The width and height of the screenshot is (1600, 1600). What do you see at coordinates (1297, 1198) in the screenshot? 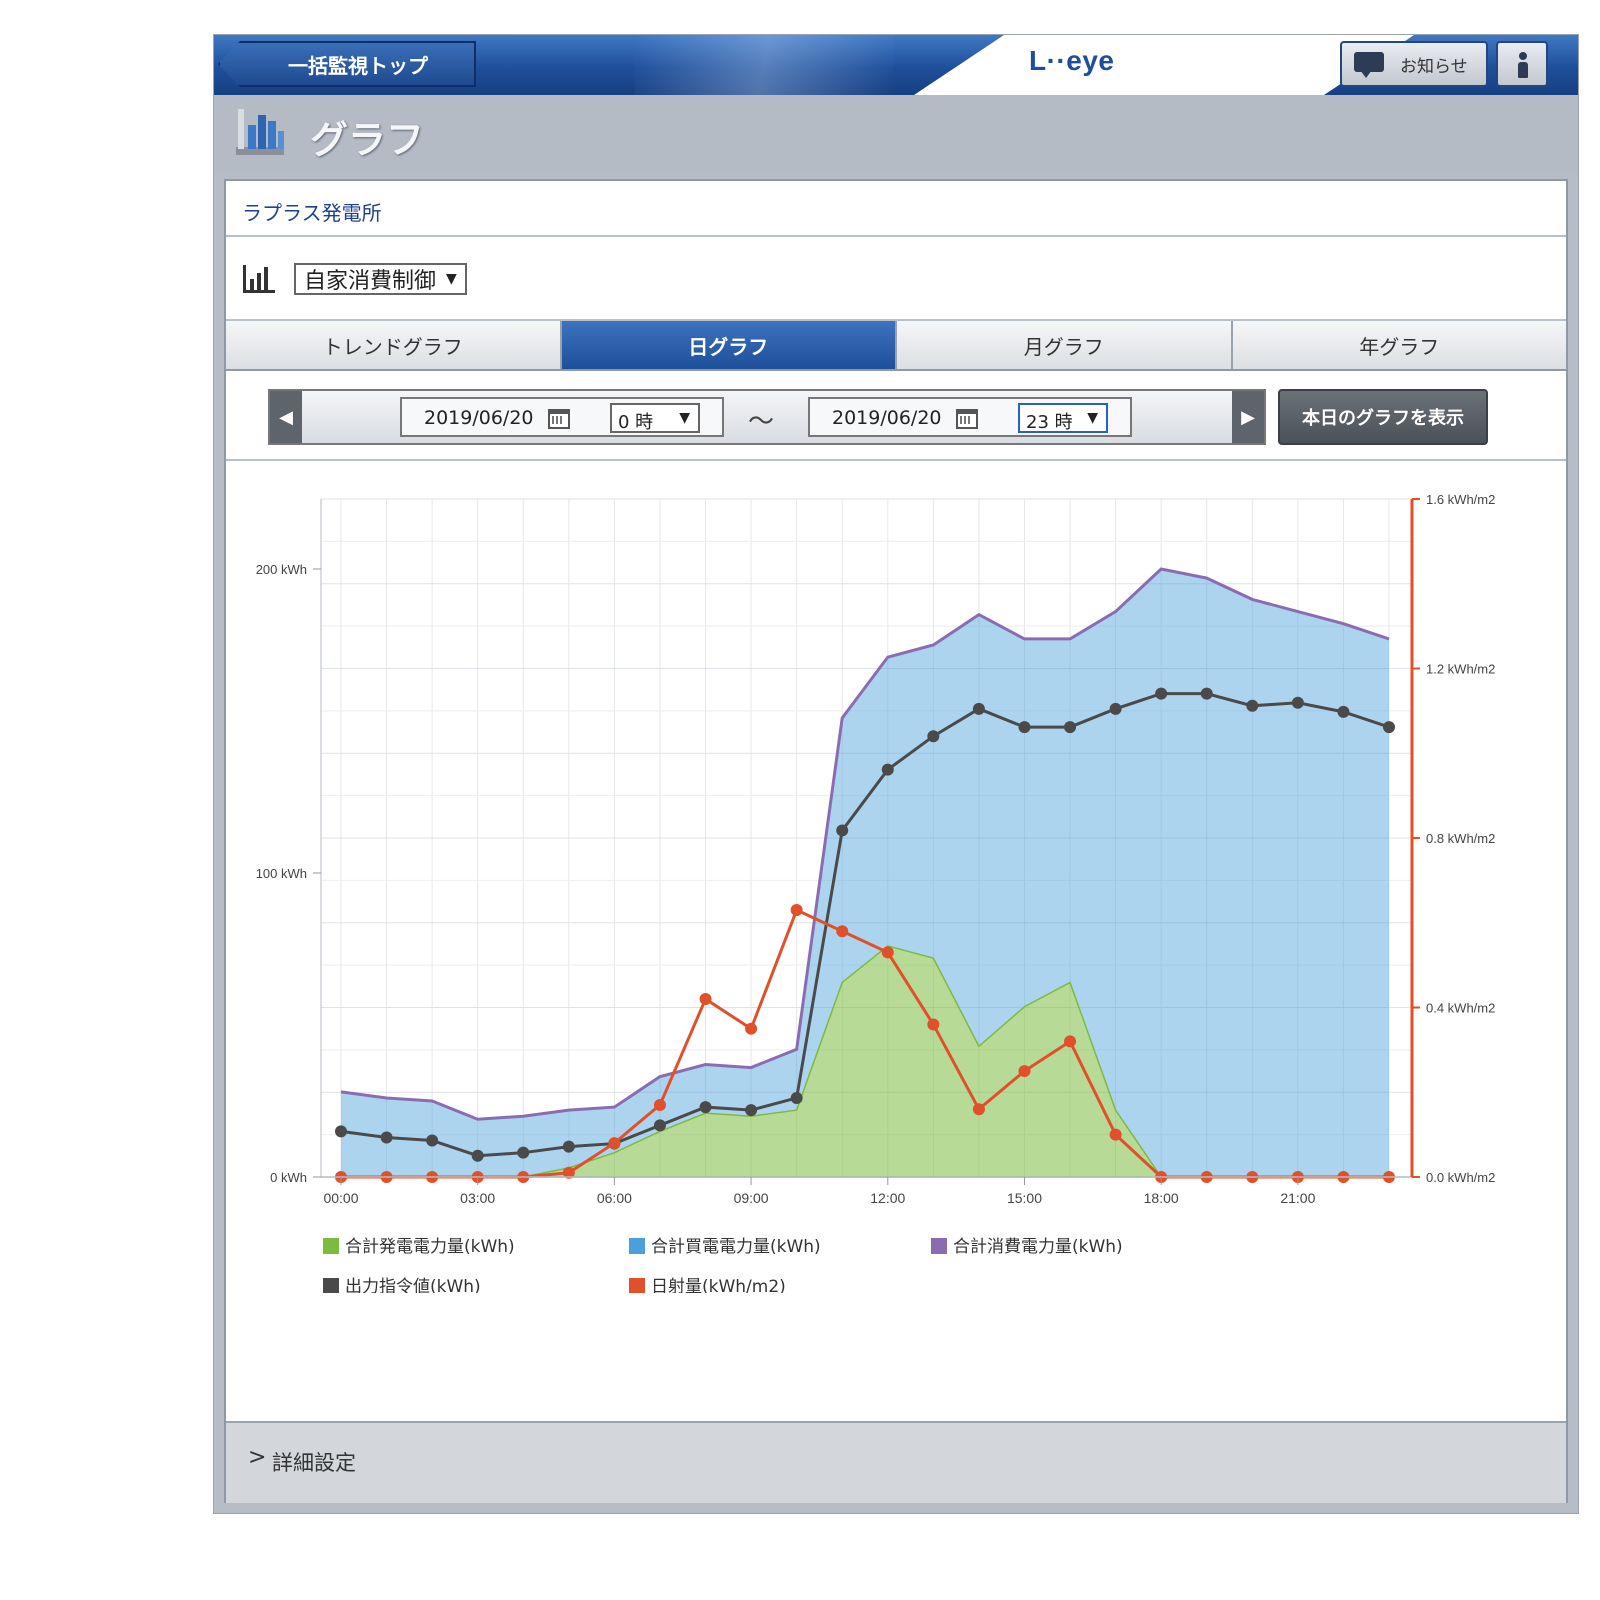
I see `x-tick-label: 21:00` at bounding box center [1297, 1198].